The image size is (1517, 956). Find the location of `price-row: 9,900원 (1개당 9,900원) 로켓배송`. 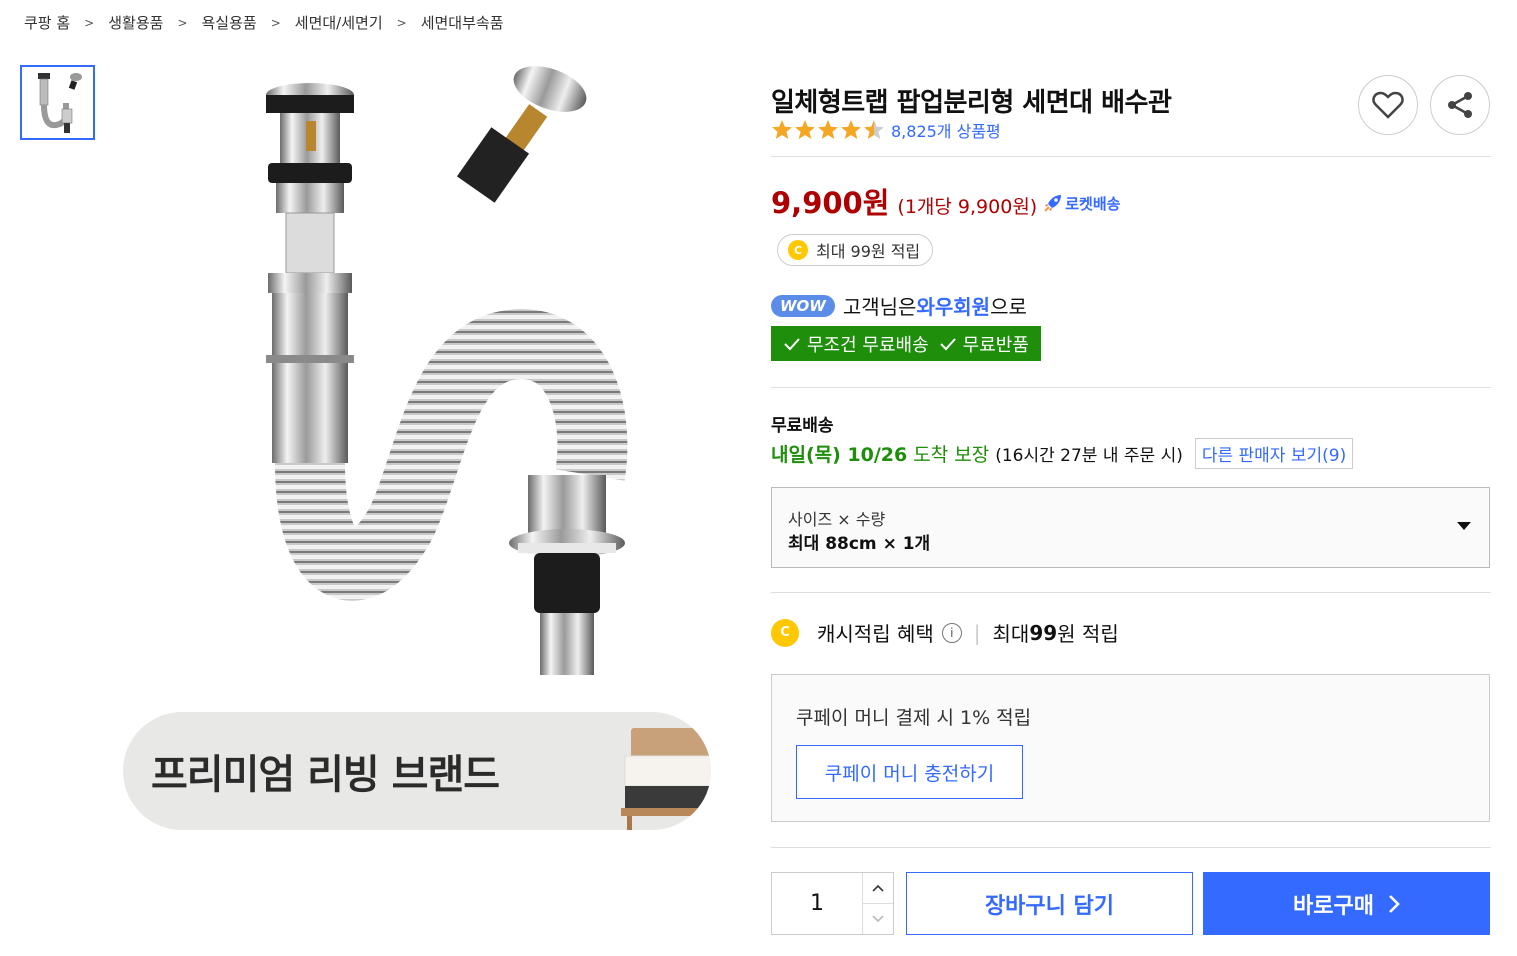

price-row: 9,900원 (1개당 9,900원) 로켓배송 is located at coordinates (945, 201).